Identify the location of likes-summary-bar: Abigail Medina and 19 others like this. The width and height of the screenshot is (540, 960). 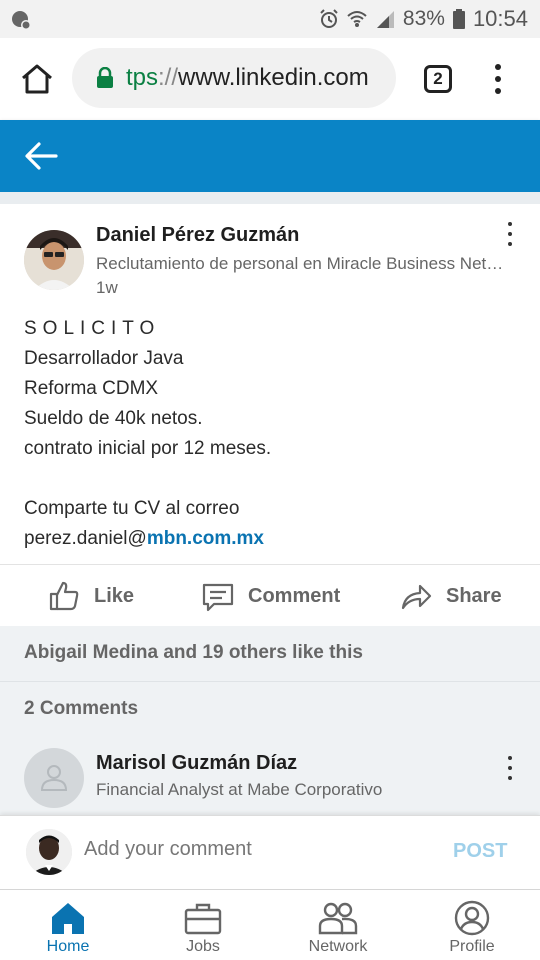
(270, 654).